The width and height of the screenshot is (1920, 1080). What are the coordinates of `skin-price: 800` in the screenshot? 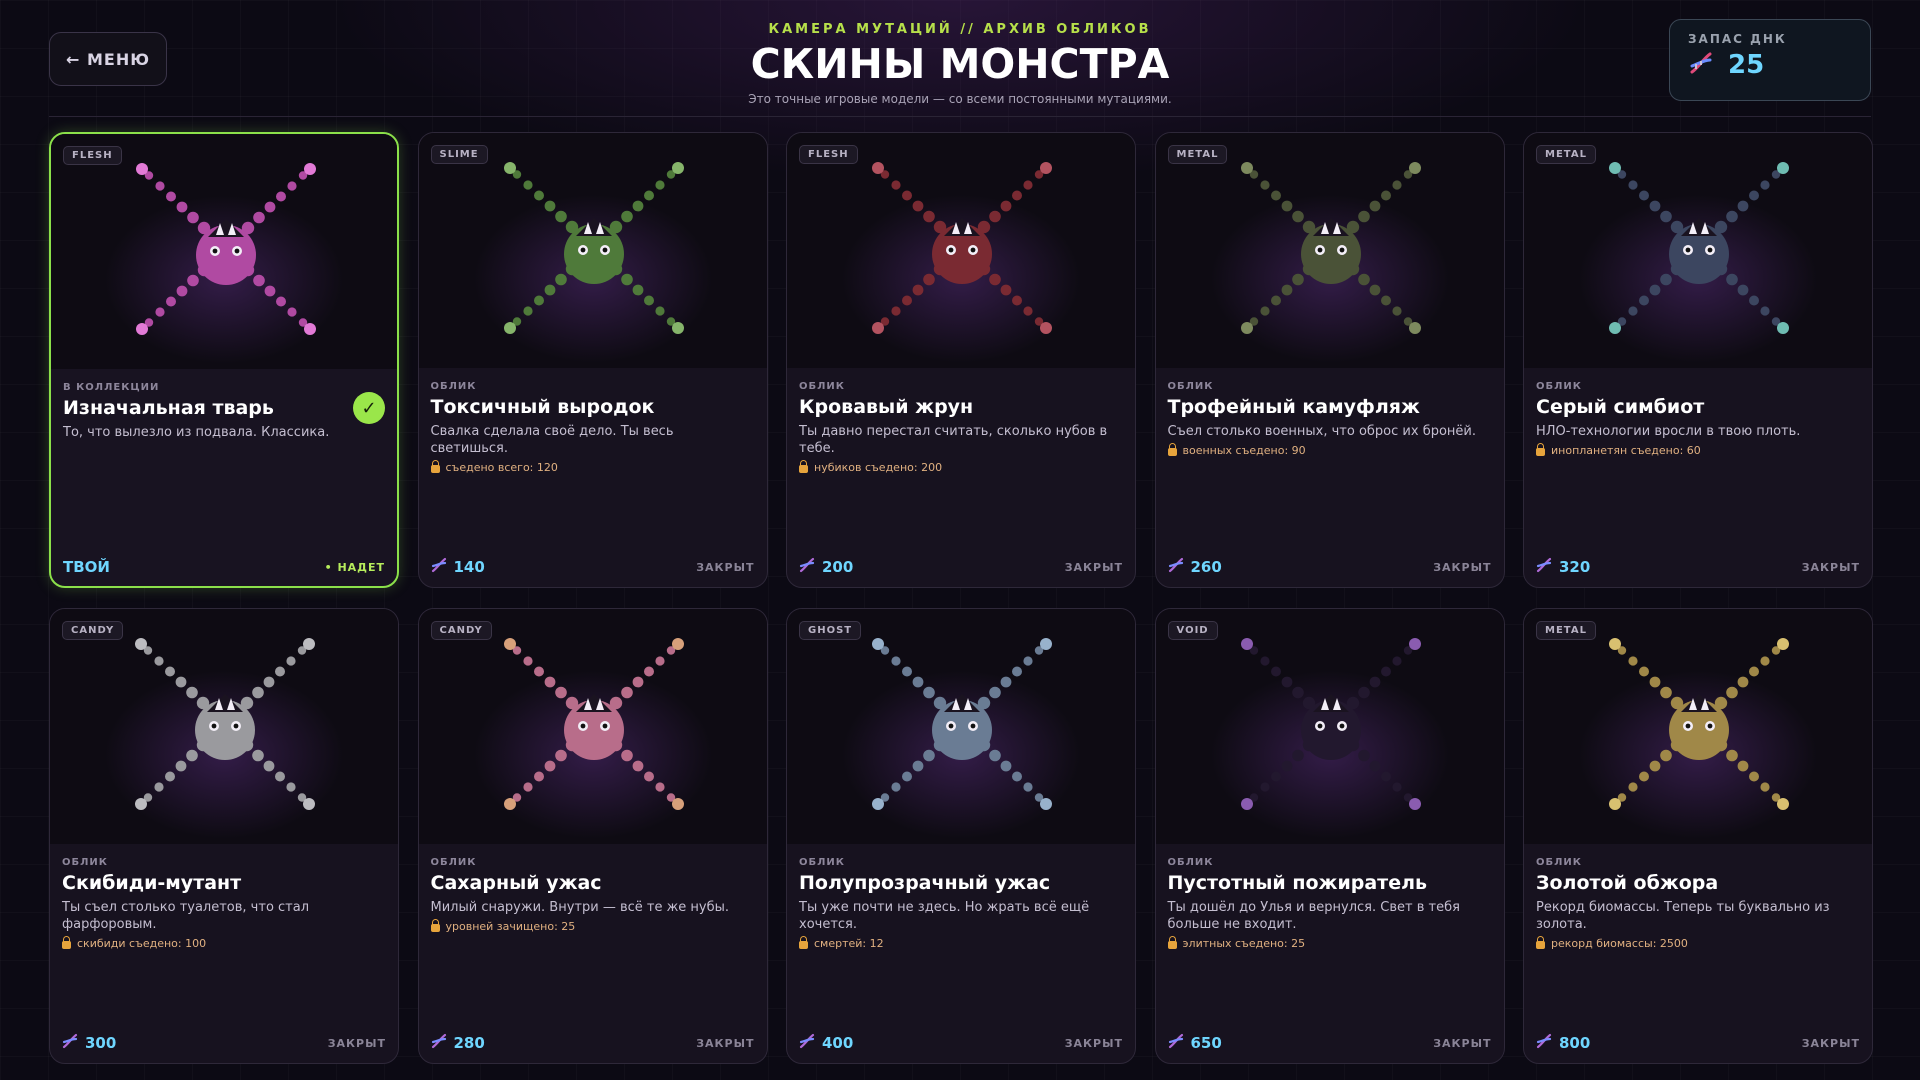 It's located at (1563, 1043).